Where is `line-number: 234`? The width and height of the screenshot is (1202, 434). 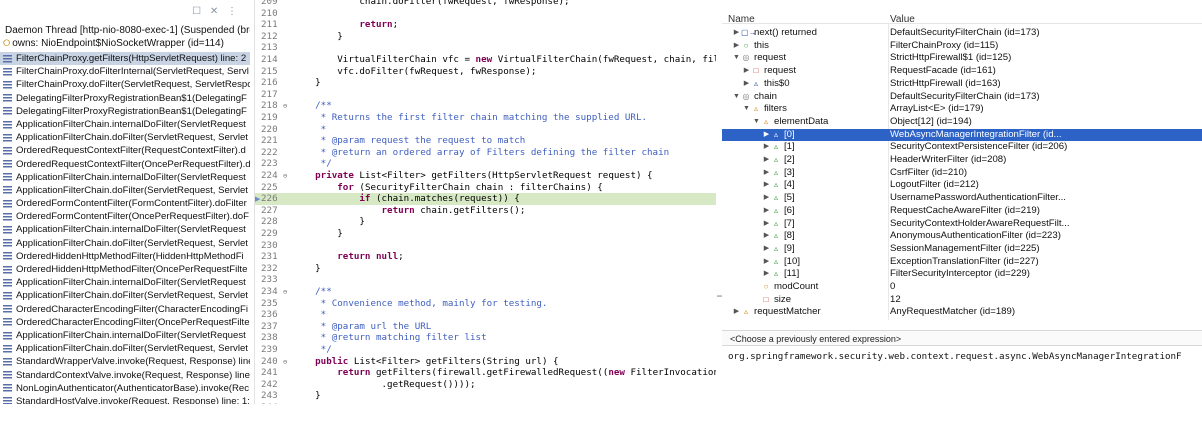
line-number: 234 is located at coordinates (269, 292).